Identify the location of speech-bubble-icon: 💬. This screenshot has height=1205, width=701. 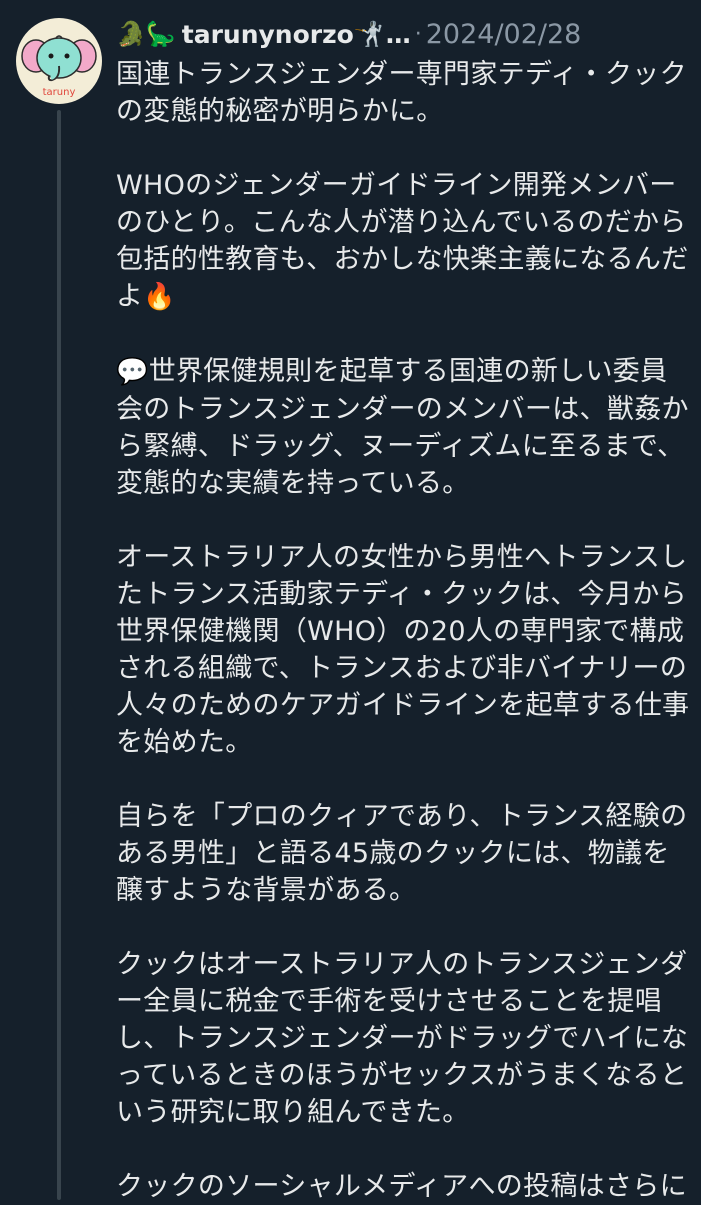
(132, 372).